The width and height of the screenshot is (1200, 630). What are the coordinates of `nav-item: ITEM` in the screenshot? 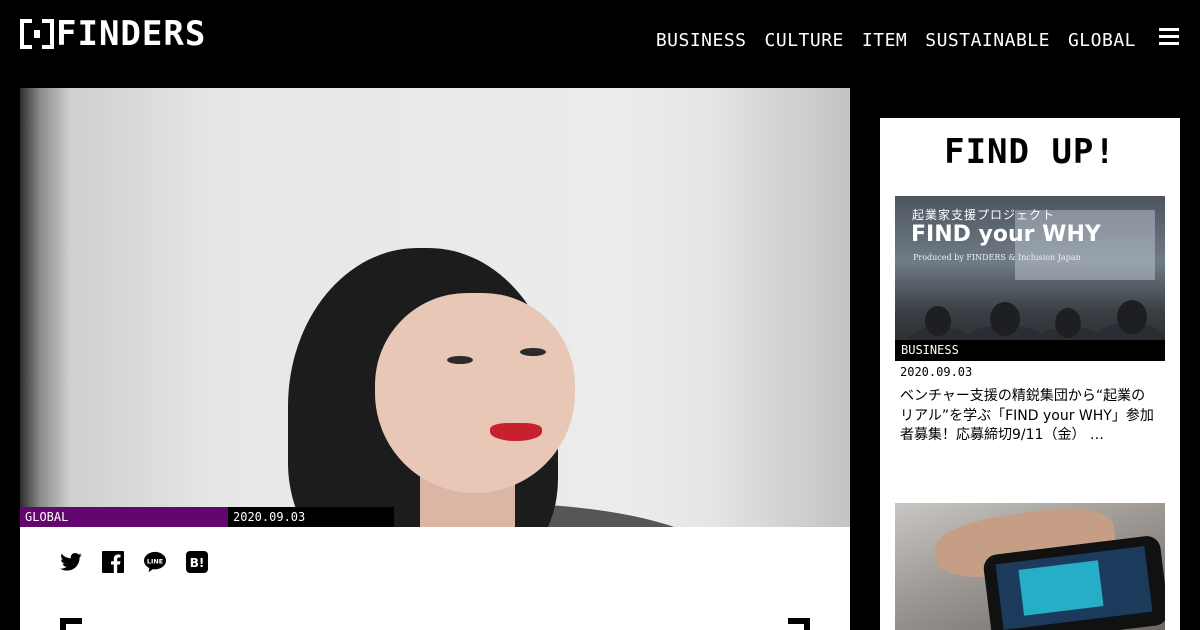 It's located at (884, 40).